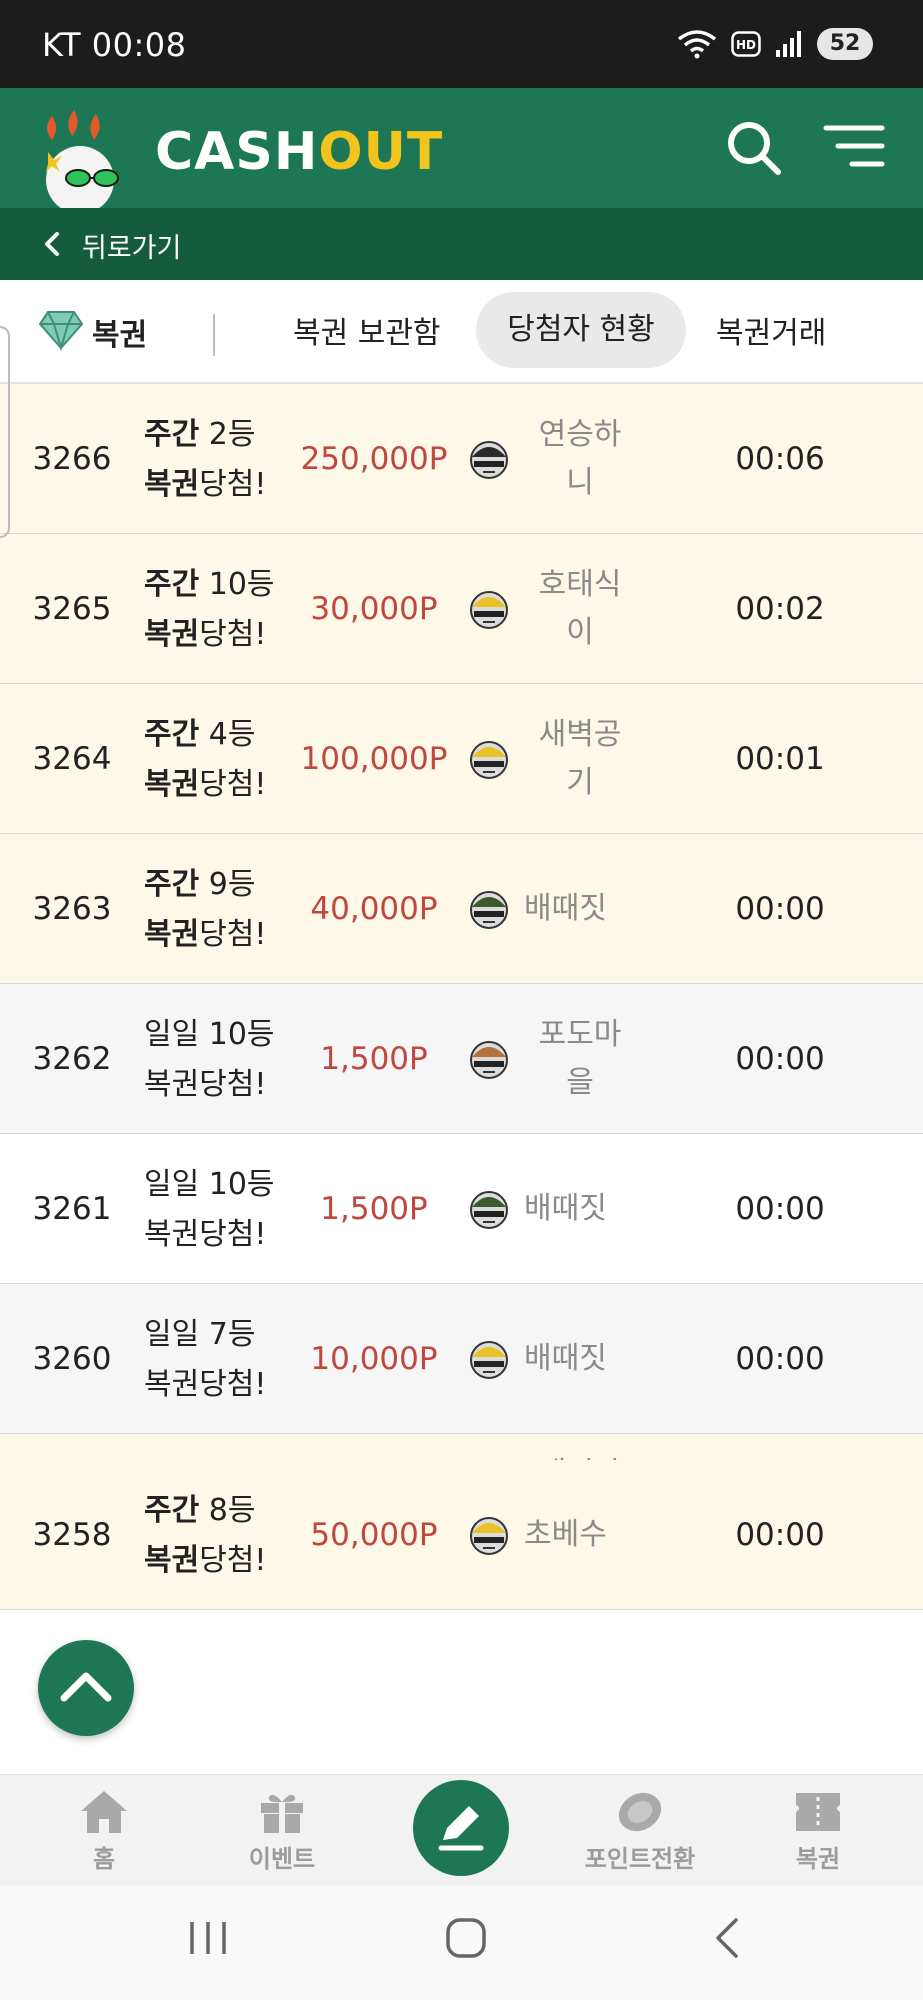 Image resolution: width=923 pixels, height=2000 pixels. What do you see at coordinates (374, 1535) in the screenshot?
I see `prize-amount: 50,000P` at bounding box center [374, 1535].